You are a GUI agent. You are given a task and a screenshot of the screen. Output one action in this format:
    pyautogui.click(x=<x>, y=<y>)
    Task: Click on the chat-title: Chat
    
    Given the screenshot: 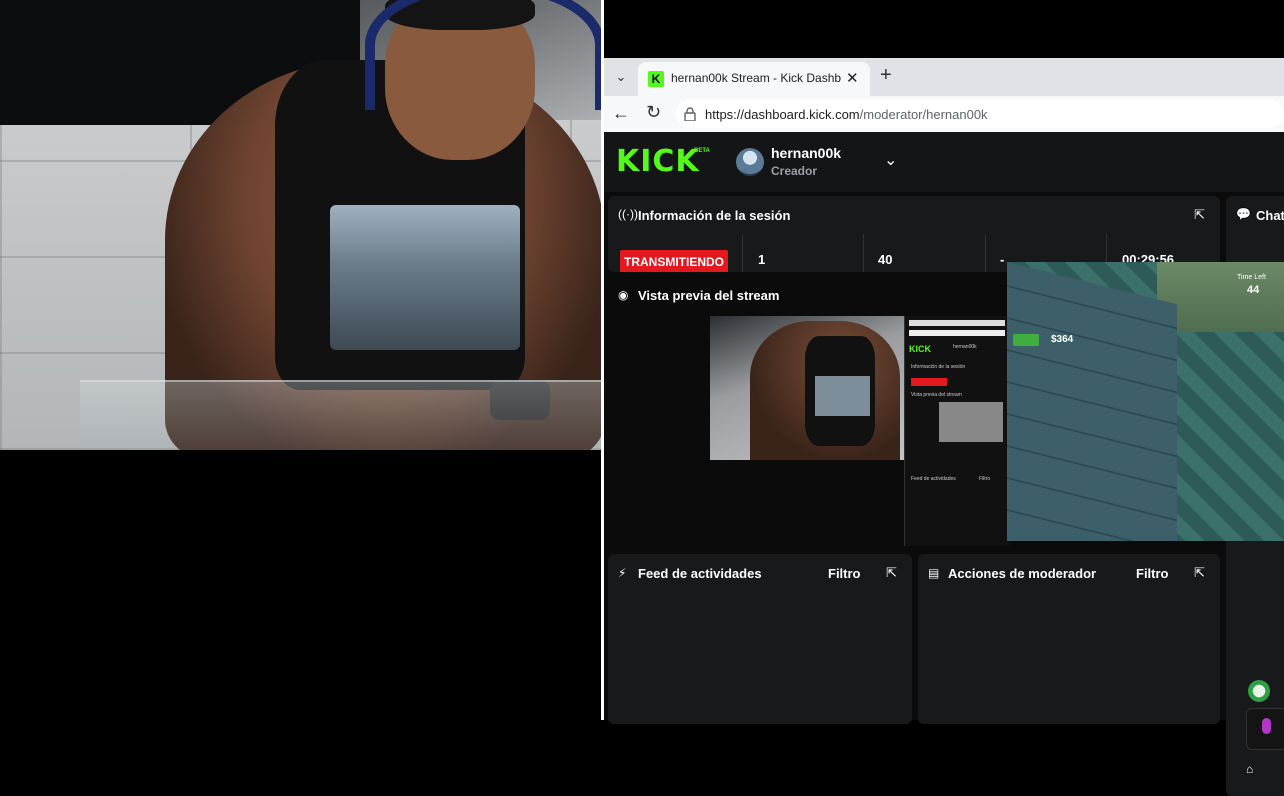 What is the action you would take?
    pyautogui.click(x=1270, y=215)
    